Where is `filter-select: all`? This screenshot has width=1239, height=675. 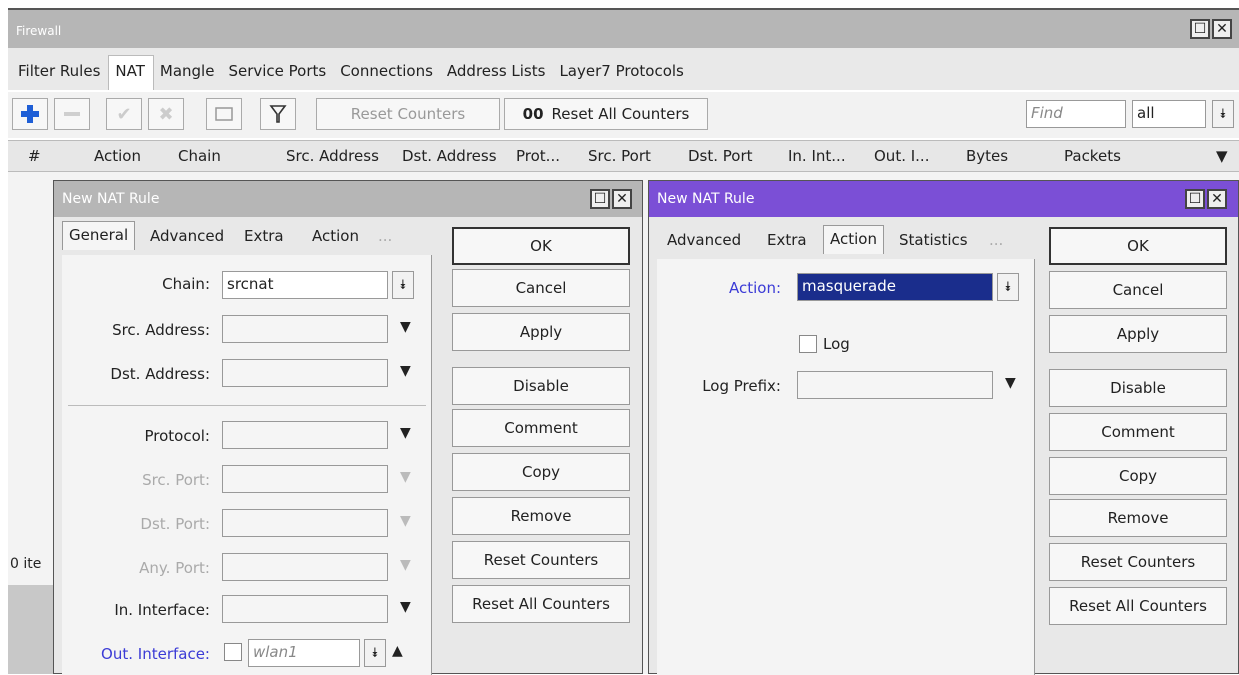 filter-select: all is located at coordinates (1169, 114).